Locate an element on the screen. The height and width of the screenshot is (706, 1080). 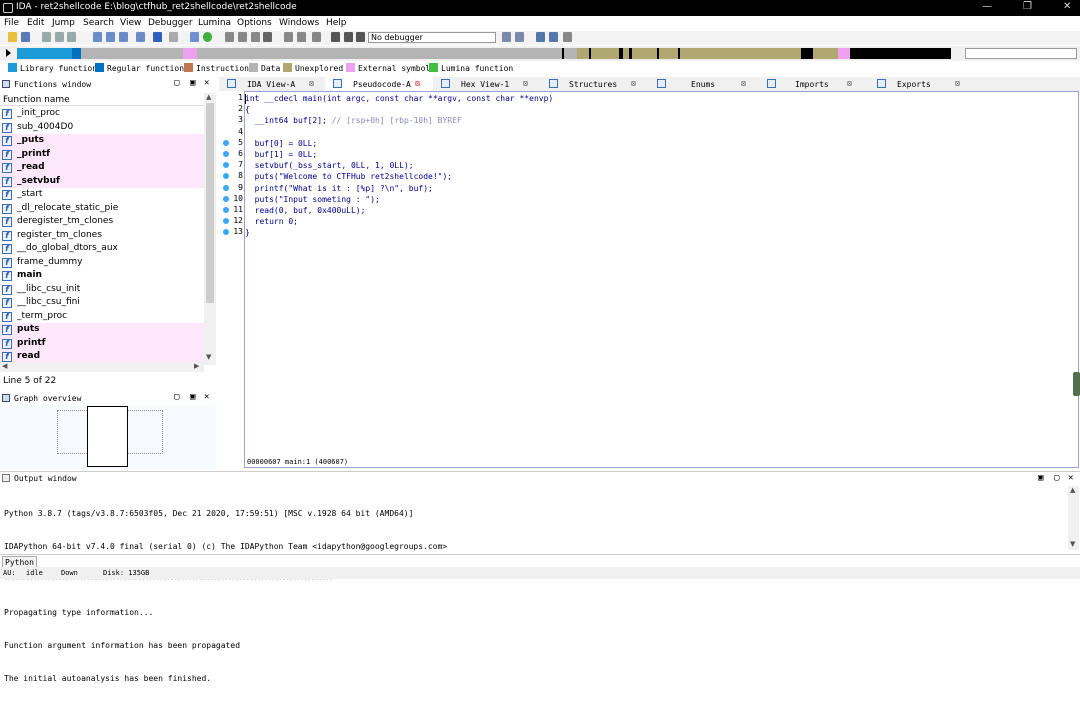
code-line: printf("What is it : [%p] ?\n", buf); is located at coordinates (339, 188).